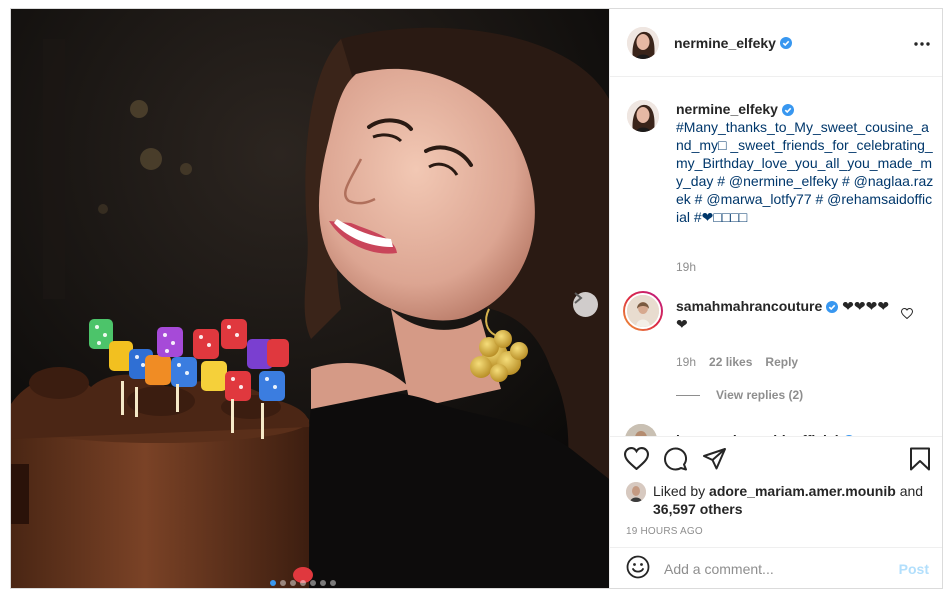 The width and height of the screenshot is (949, 589). I want to click on share-button, so click(714, 461).